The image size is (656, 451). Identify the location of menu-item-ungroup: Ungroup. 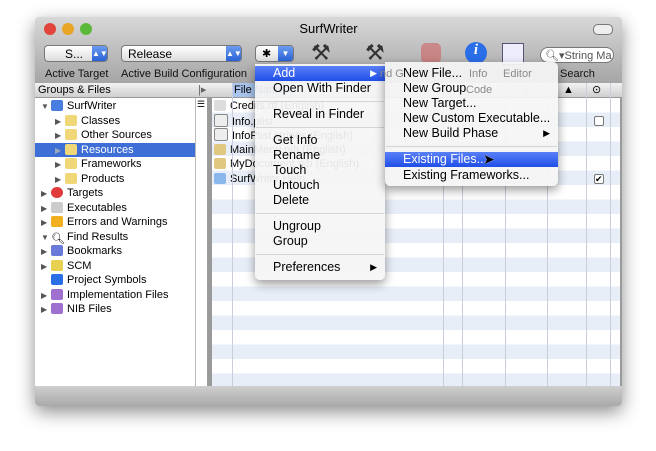
(320, 226).